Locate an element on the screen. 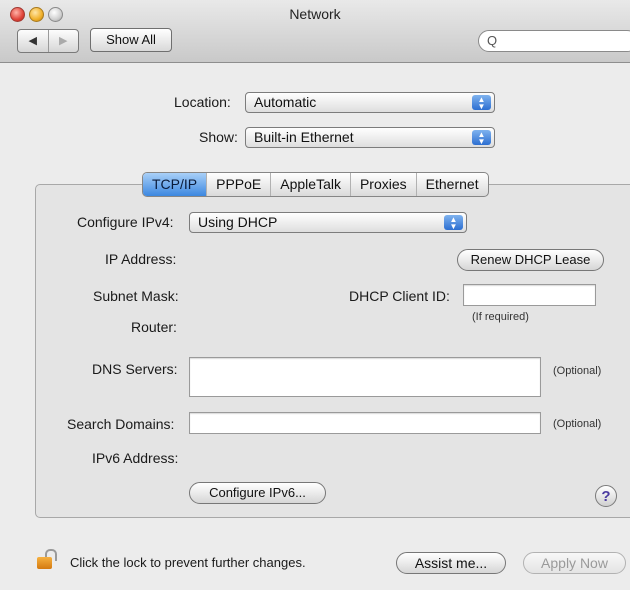 The image size is (630, 590). back-arrow-icon: ◀ is located at coordinates (33, 41).